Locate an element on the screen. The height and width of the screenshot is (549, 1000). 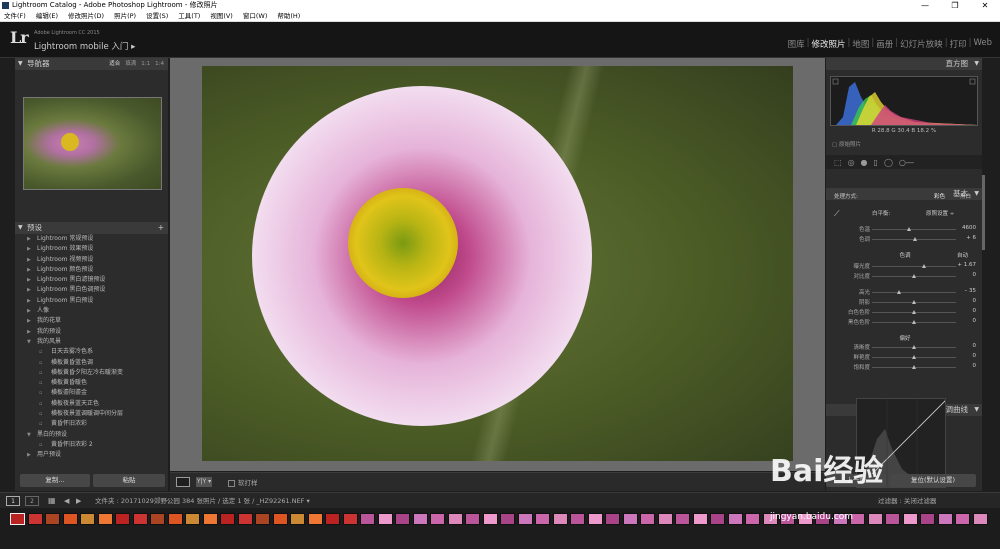
maximize-icon: ❐ is located at coordinates (955, 5).